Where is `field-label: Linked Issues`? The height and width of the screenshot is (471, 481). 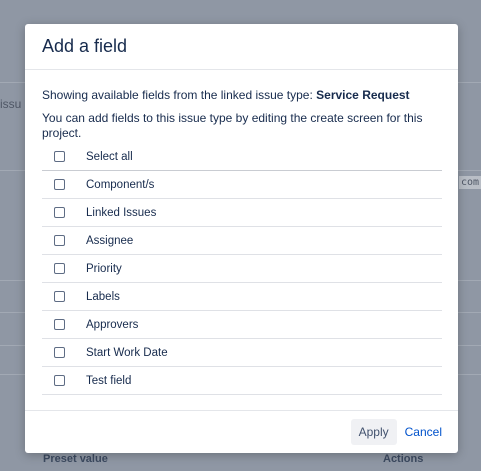 field-label: Linked Issues is located at coordinates (121, 212).